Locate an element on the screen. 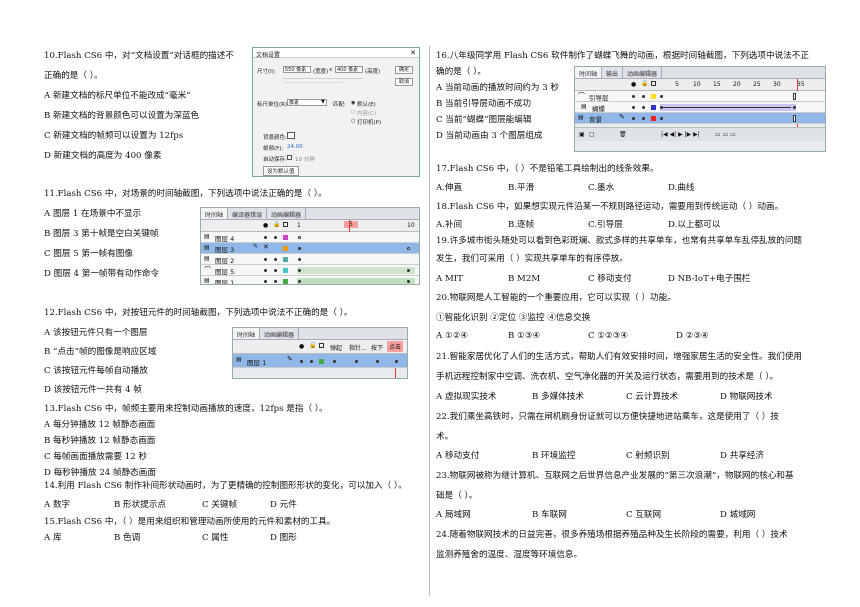  layer-row: ⌒ 图层 5 is located at coordinates (310, 270).